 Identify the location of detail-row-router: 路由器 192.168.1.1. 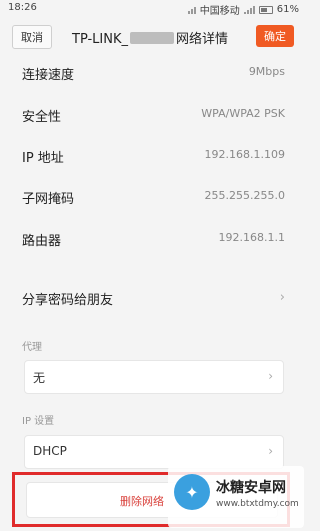
(152, 238).